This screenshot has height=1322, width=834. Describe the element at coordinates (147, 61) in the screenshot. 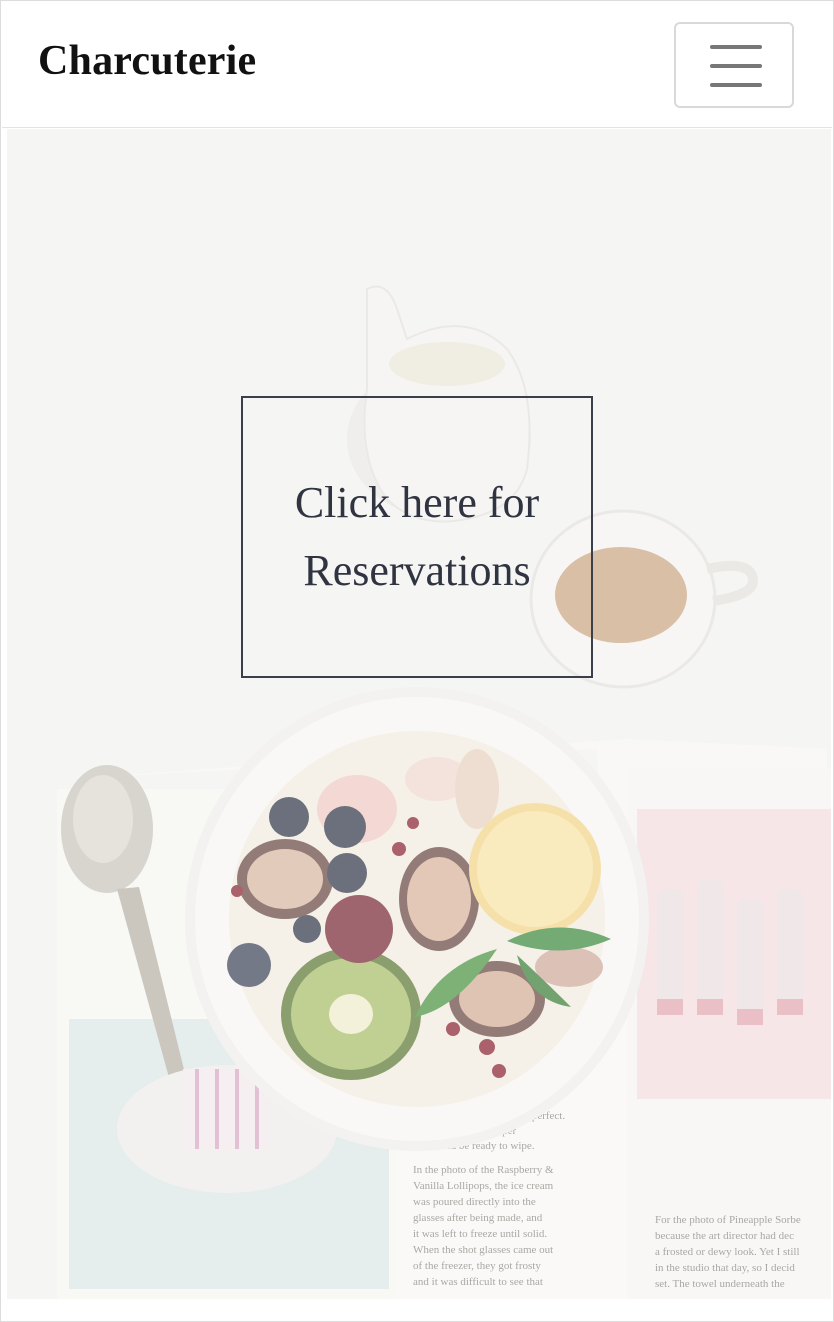

I see `brand-logo: Charcuterie` at that location.